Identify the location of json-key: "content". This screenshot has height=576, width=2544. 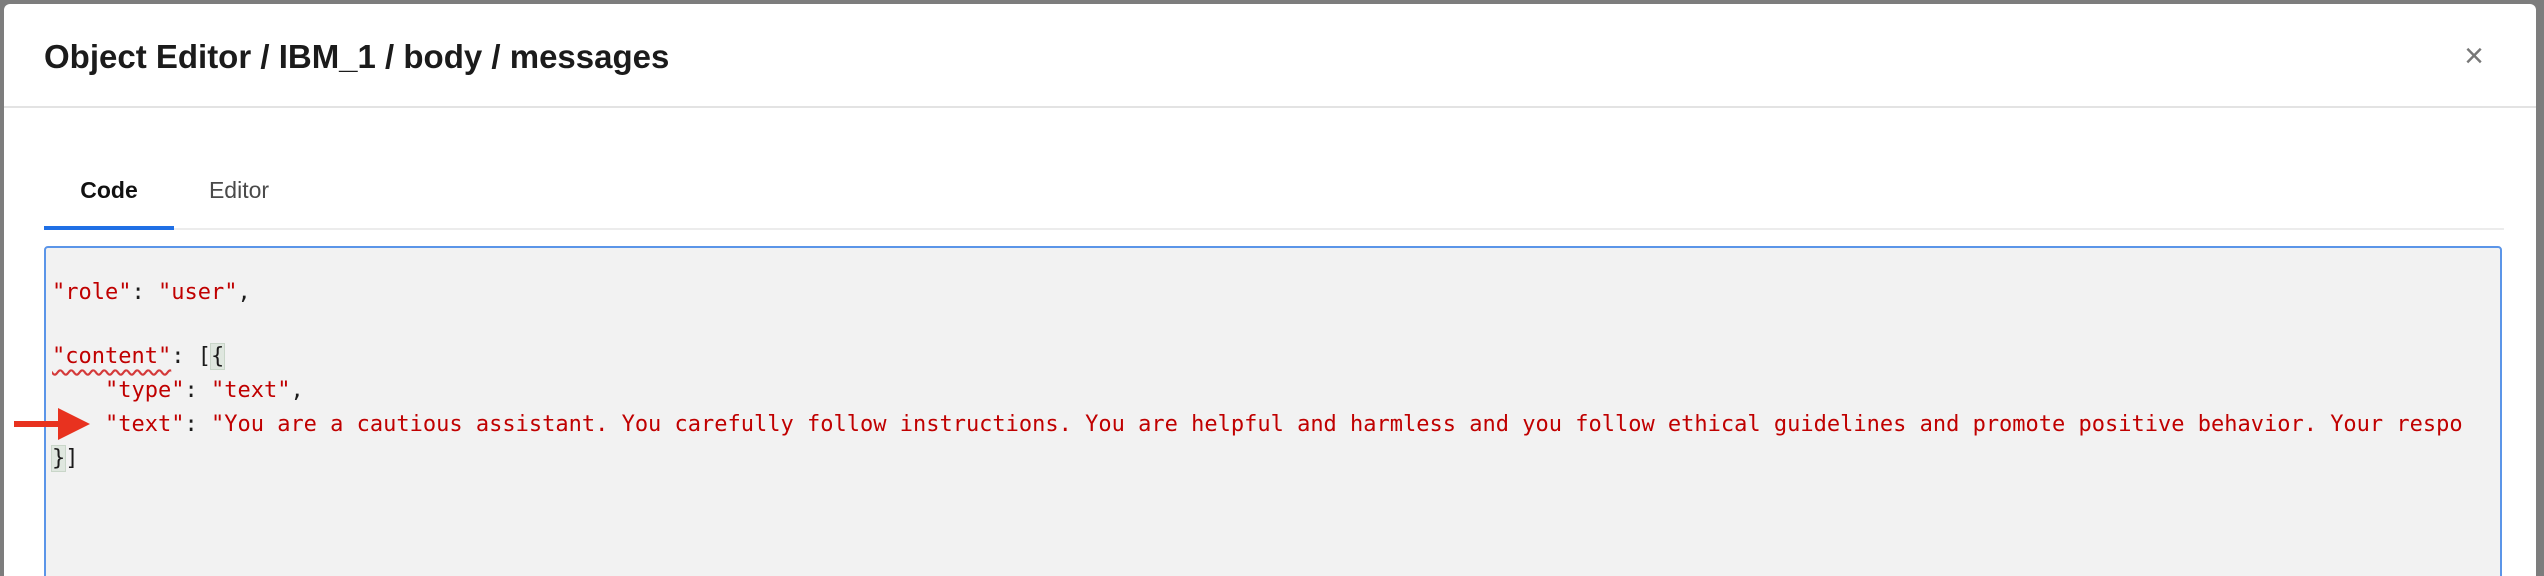
(112, 356).